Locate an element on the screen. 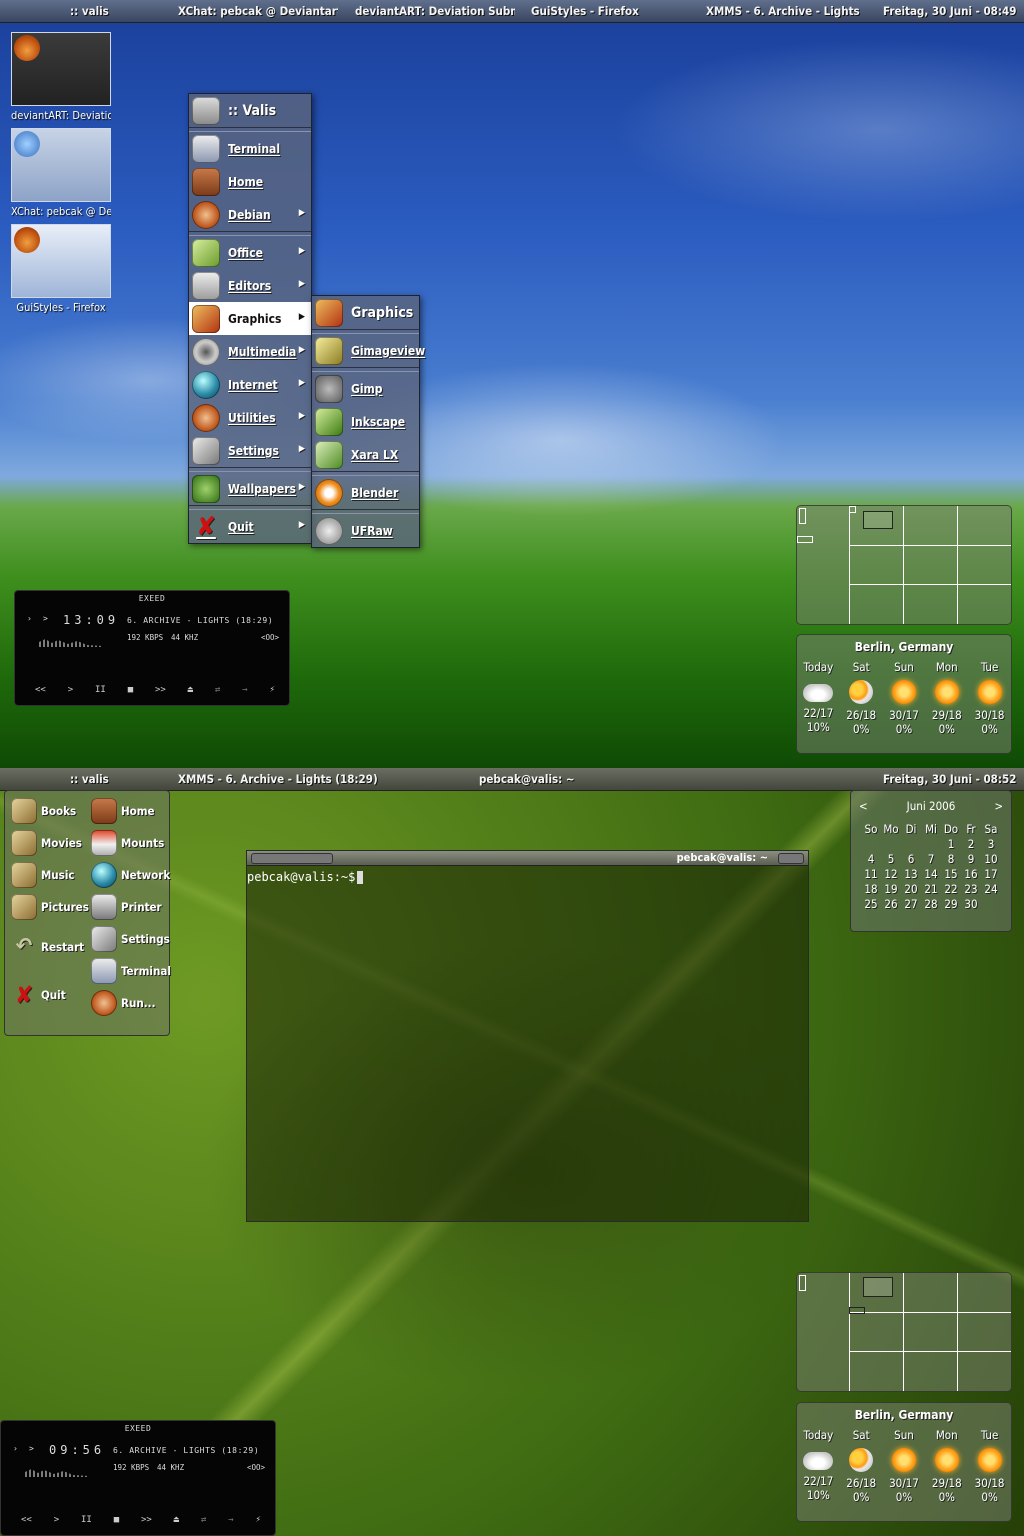 Image resolution: width=1024 pixels, height=1536 pixels. menu-item-terminal: Terminal is located at coordinates (250, 148).